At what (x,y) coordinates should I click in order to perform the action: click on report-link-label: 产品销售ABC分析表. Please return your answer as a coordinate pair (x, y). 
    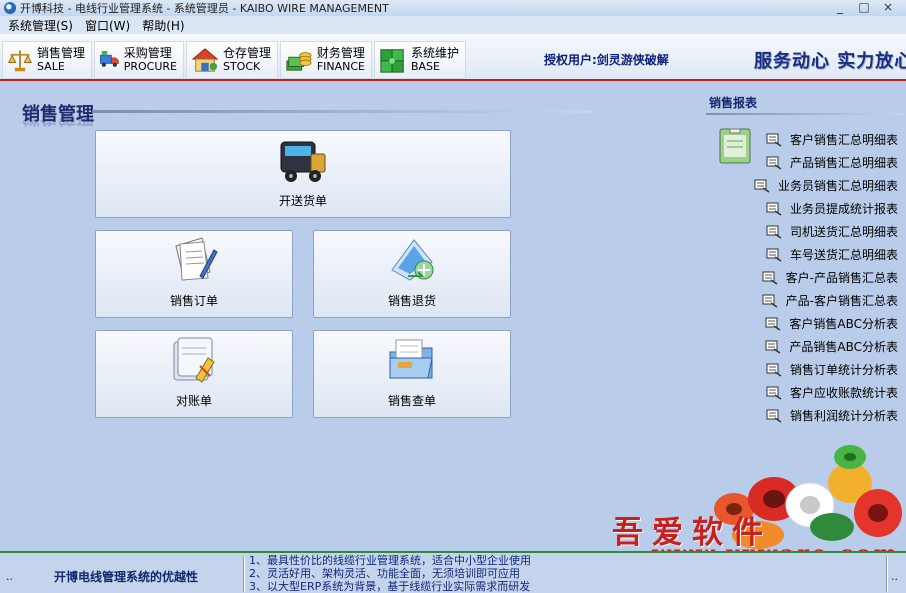
    Looking at the image, I should click on (843, 347).